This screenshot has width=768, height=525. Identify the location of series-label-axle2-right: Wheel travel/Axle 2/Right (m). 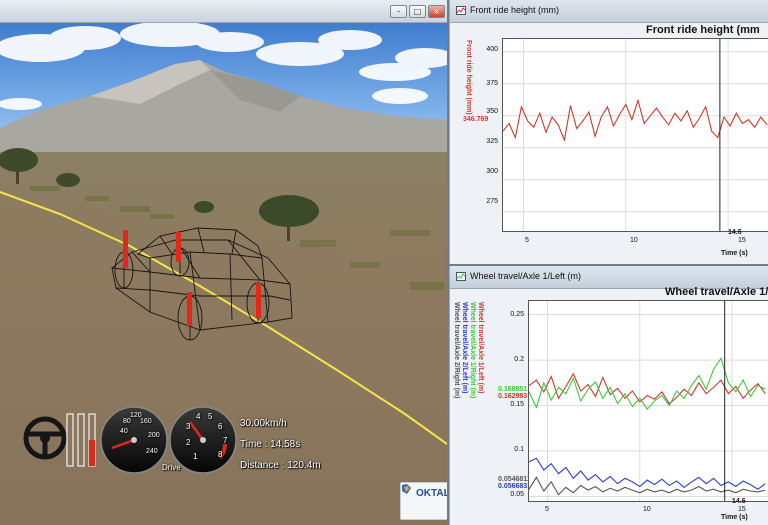
(456, 350).